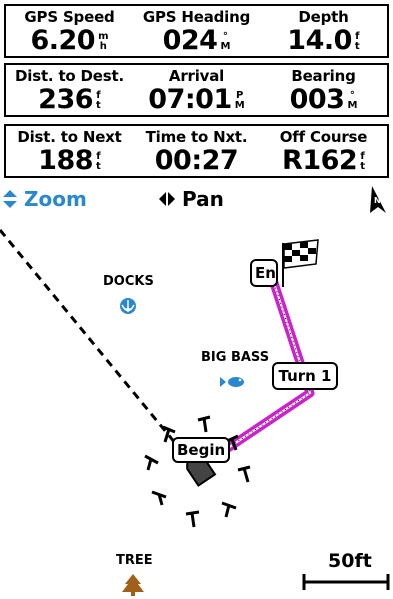  Describe the element at coordinates (264, 273) in the screenshot. I see `end-waypoint: End` at that location.